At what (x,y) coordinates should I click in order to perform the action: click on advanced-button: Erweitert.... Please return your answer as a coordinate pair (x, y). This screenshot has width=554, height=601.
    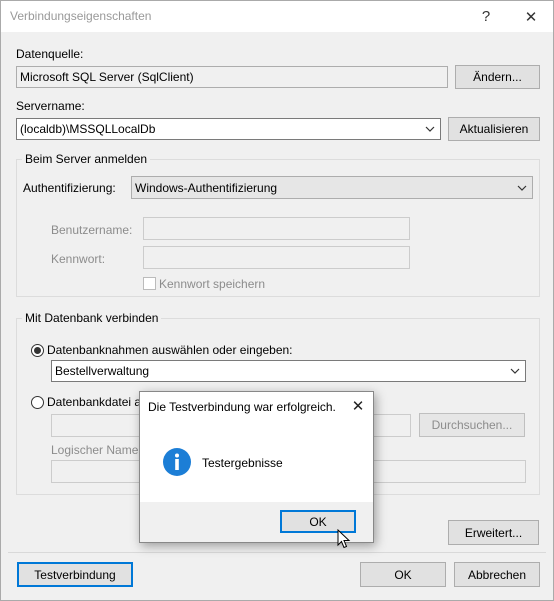
    Looking at the image, I should click on (493, 532).